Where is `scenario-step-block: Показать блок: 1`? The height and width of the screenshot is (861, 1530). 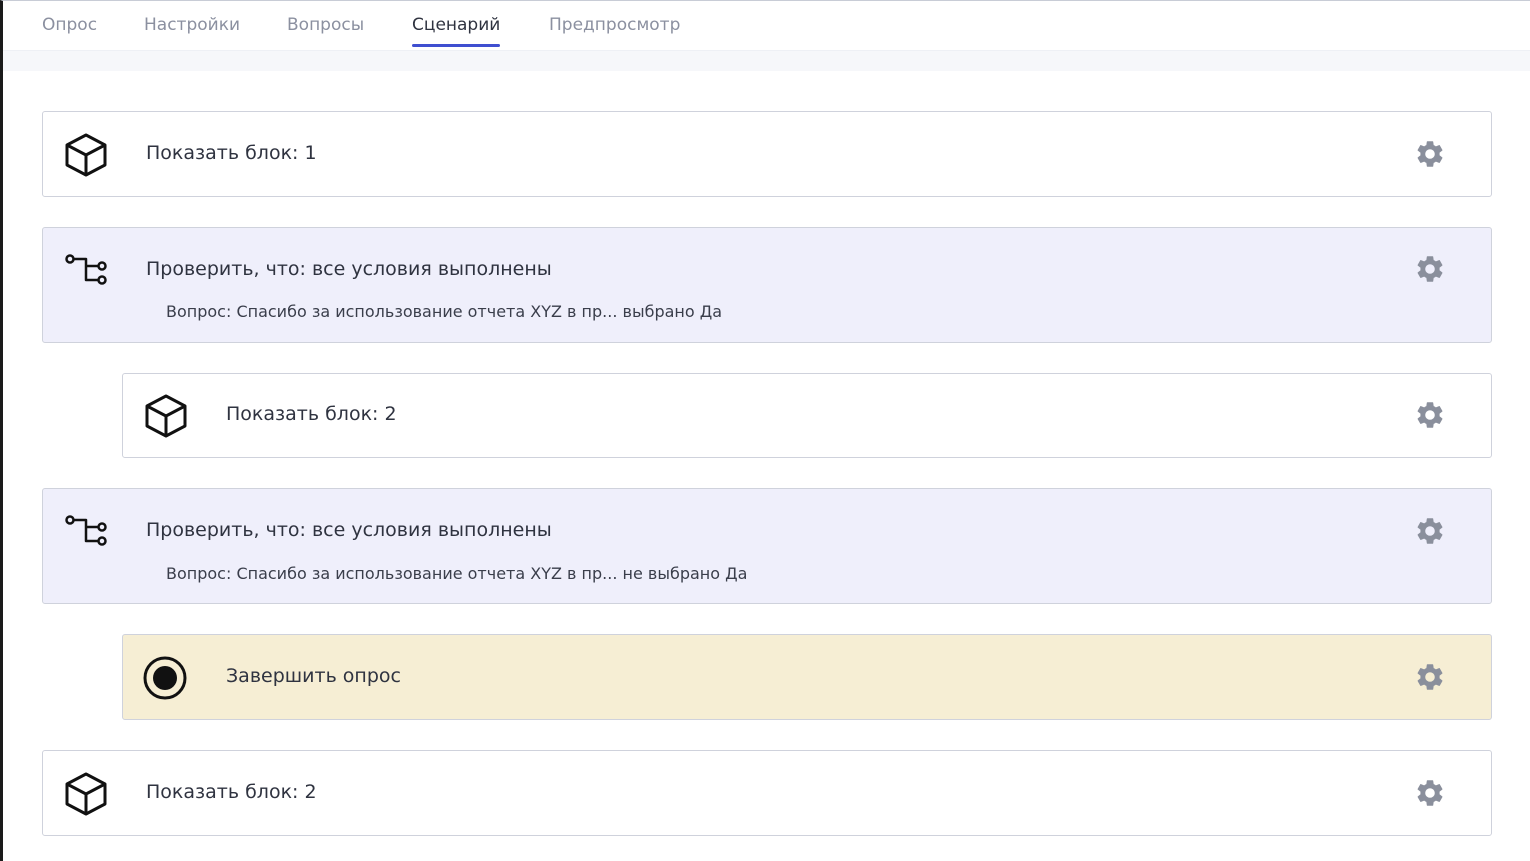
scenario-step-block: Показать блок: 1 is located at coordinates (767, 154).